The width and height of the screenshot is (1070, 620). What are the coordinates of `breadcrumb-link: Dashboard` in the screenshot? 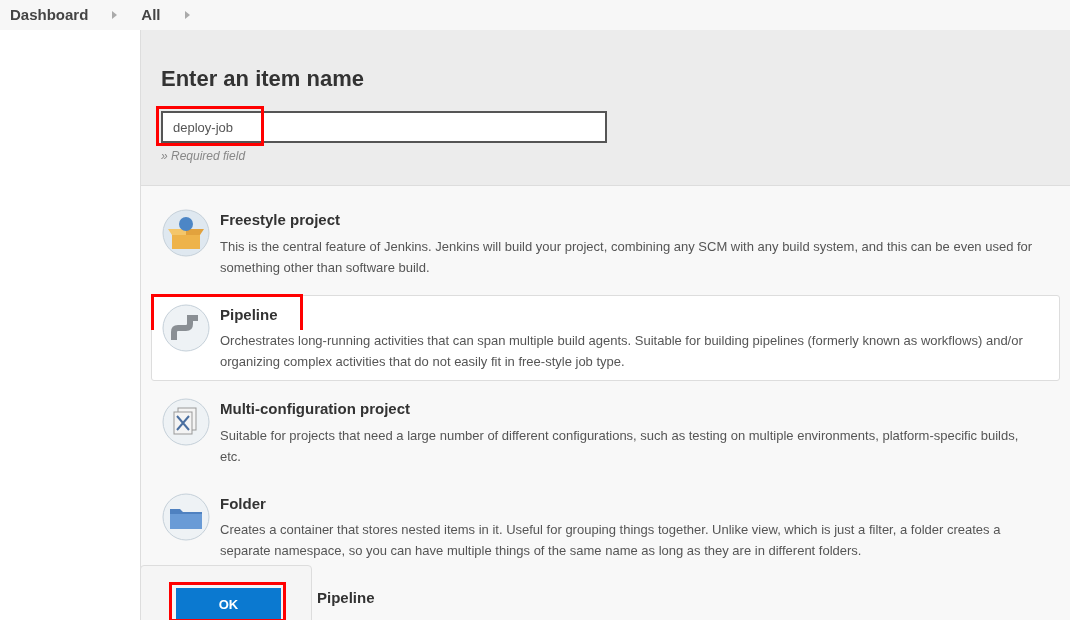 It's located at (49, 15).